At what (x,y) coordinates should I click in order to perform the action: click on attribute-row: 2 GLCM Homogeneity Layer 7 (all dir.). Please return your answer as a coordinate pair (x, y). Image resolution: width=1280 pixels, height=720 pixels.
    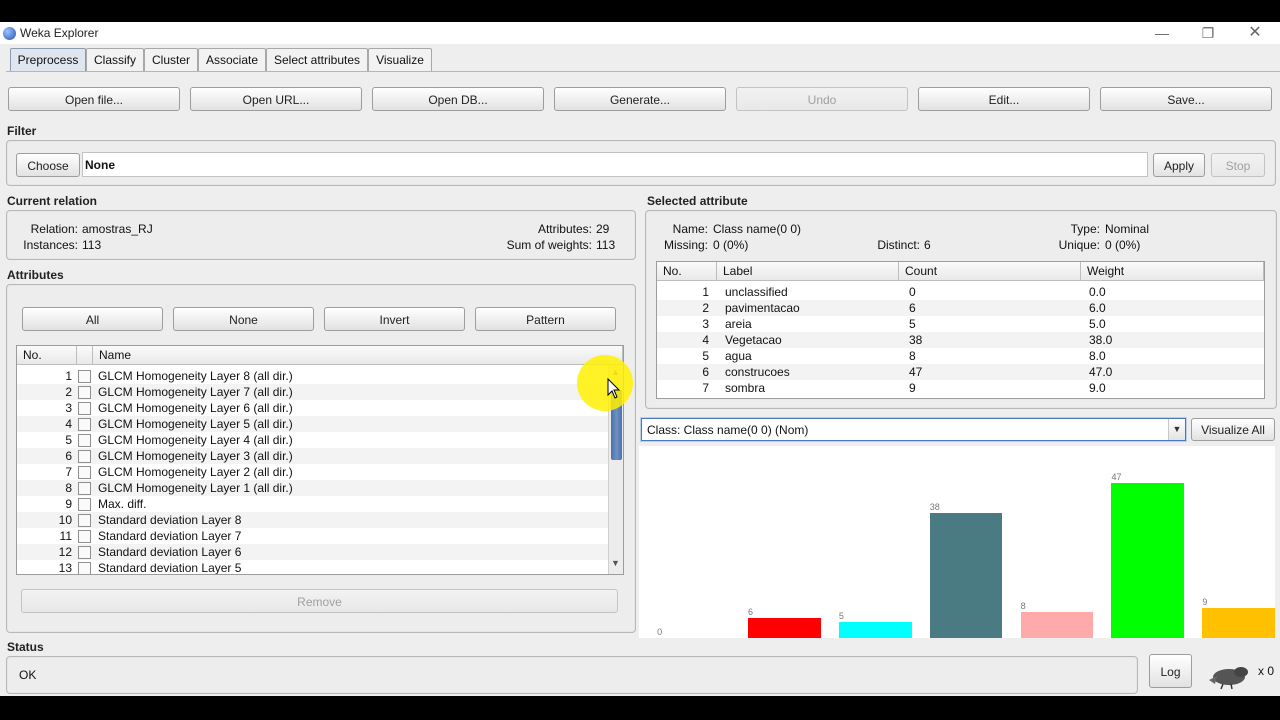
    Looking at the image, I should click on (312, 392).